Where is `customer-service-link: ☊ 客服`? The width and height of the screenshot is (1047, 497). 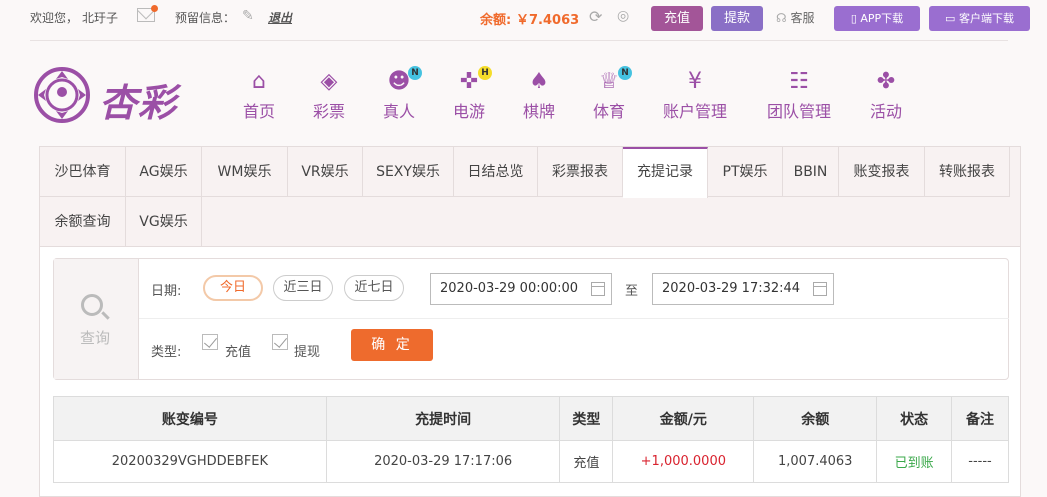 customer-service-link: ☊ 客服 is located at coordinates (795, 17).